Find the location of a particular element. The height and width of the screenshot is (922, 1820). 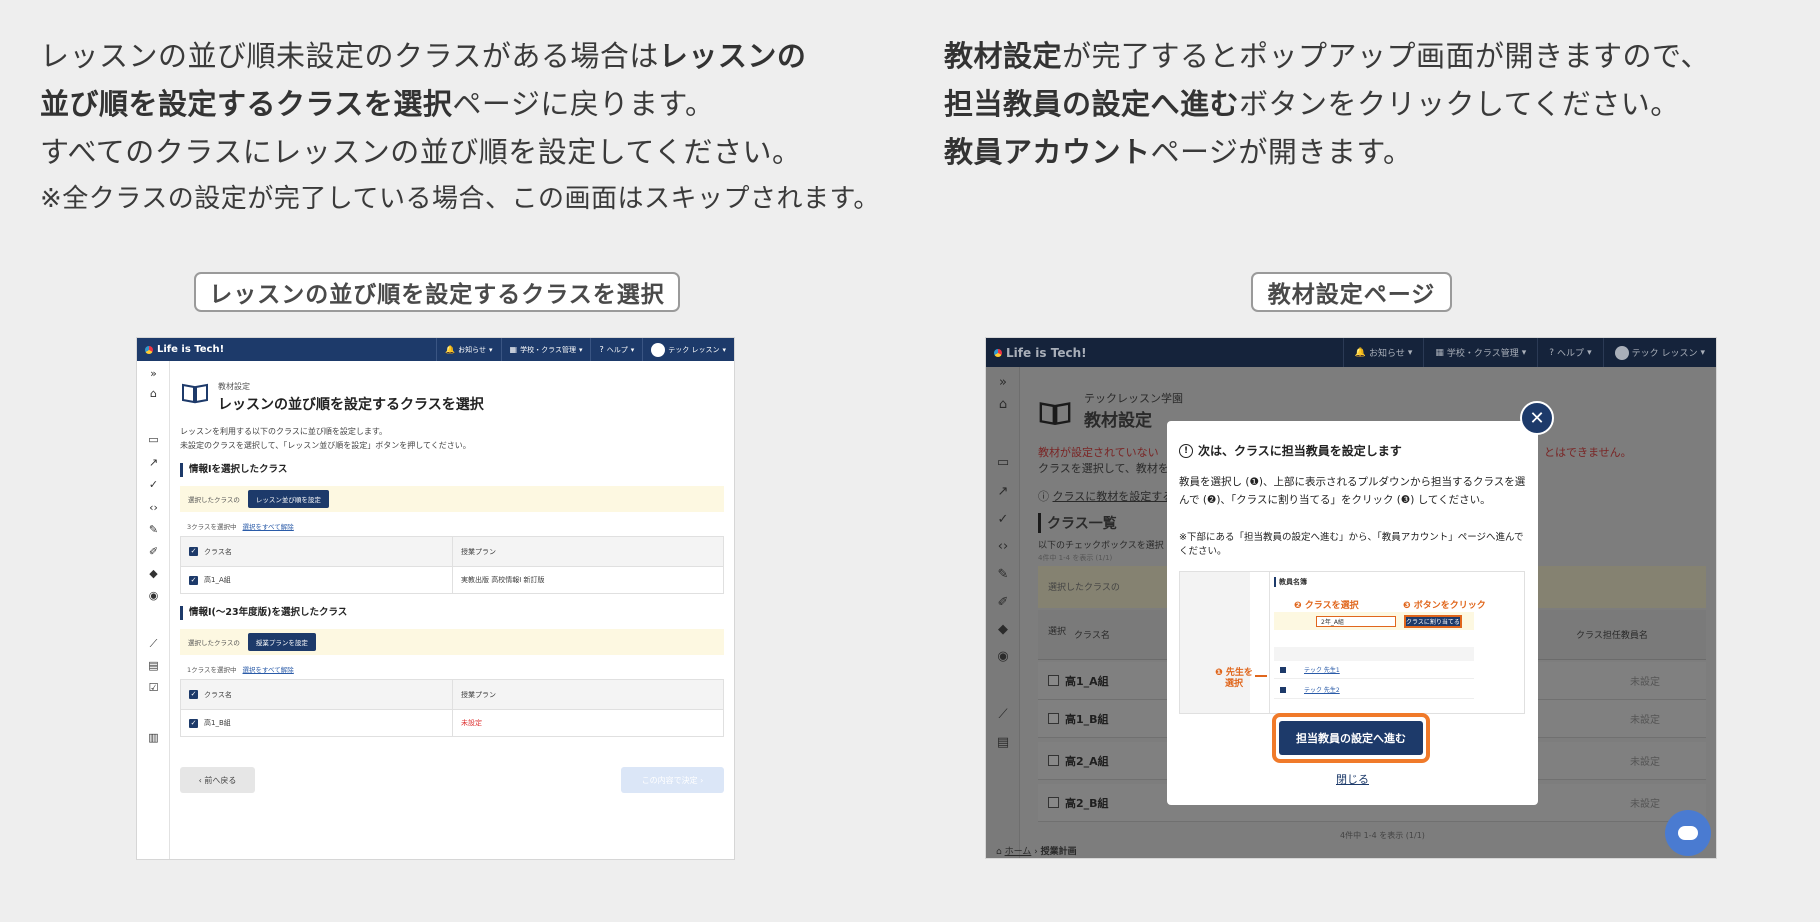

class-name: 高1_A組 is located at coordinates (217, 580).